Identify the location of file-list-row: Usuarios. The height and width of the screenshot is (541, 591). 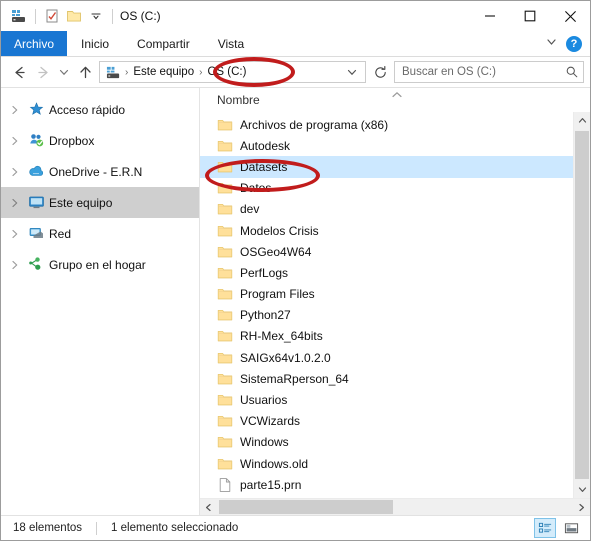
(386, 399).